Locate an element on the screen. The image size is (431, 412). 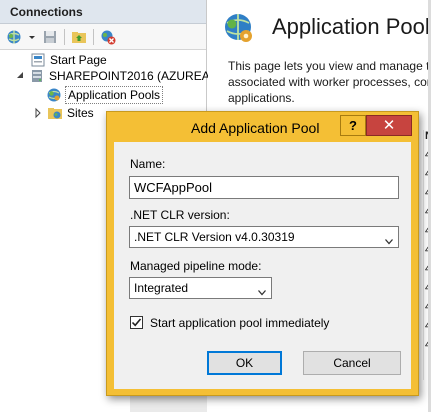
disconnect-icon is located at coordinates (108, 37).